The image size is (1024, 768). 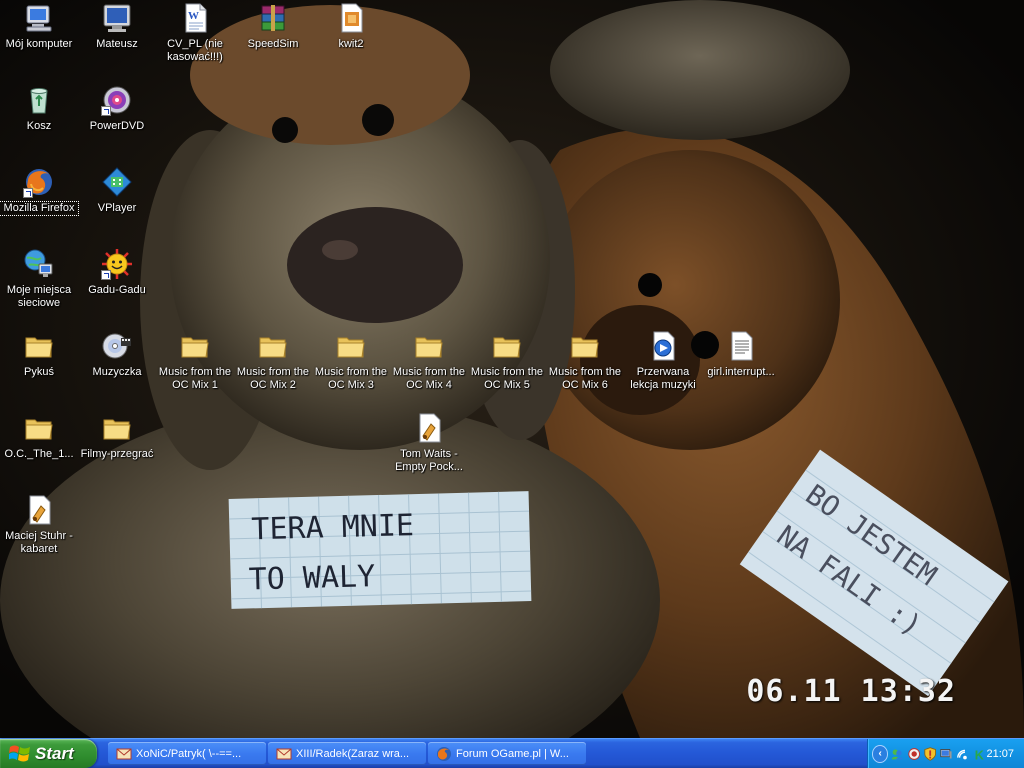 I want to click on desktop-icon-label: Music from the OC Mix 4, so click(x=429, y=378).